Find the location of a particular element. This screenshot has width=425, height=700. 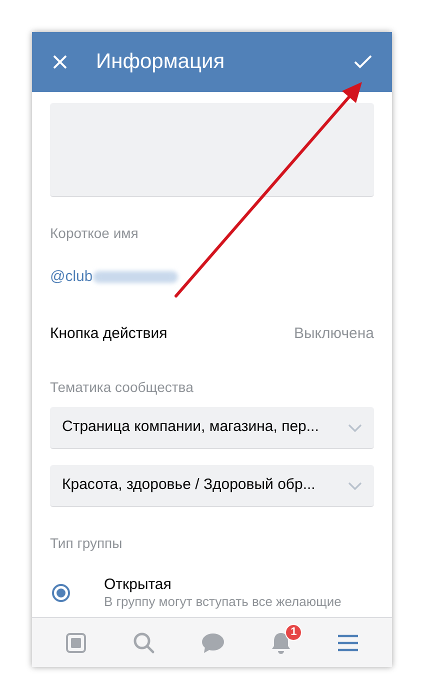

search-icon is located at coordinates (144, 642).